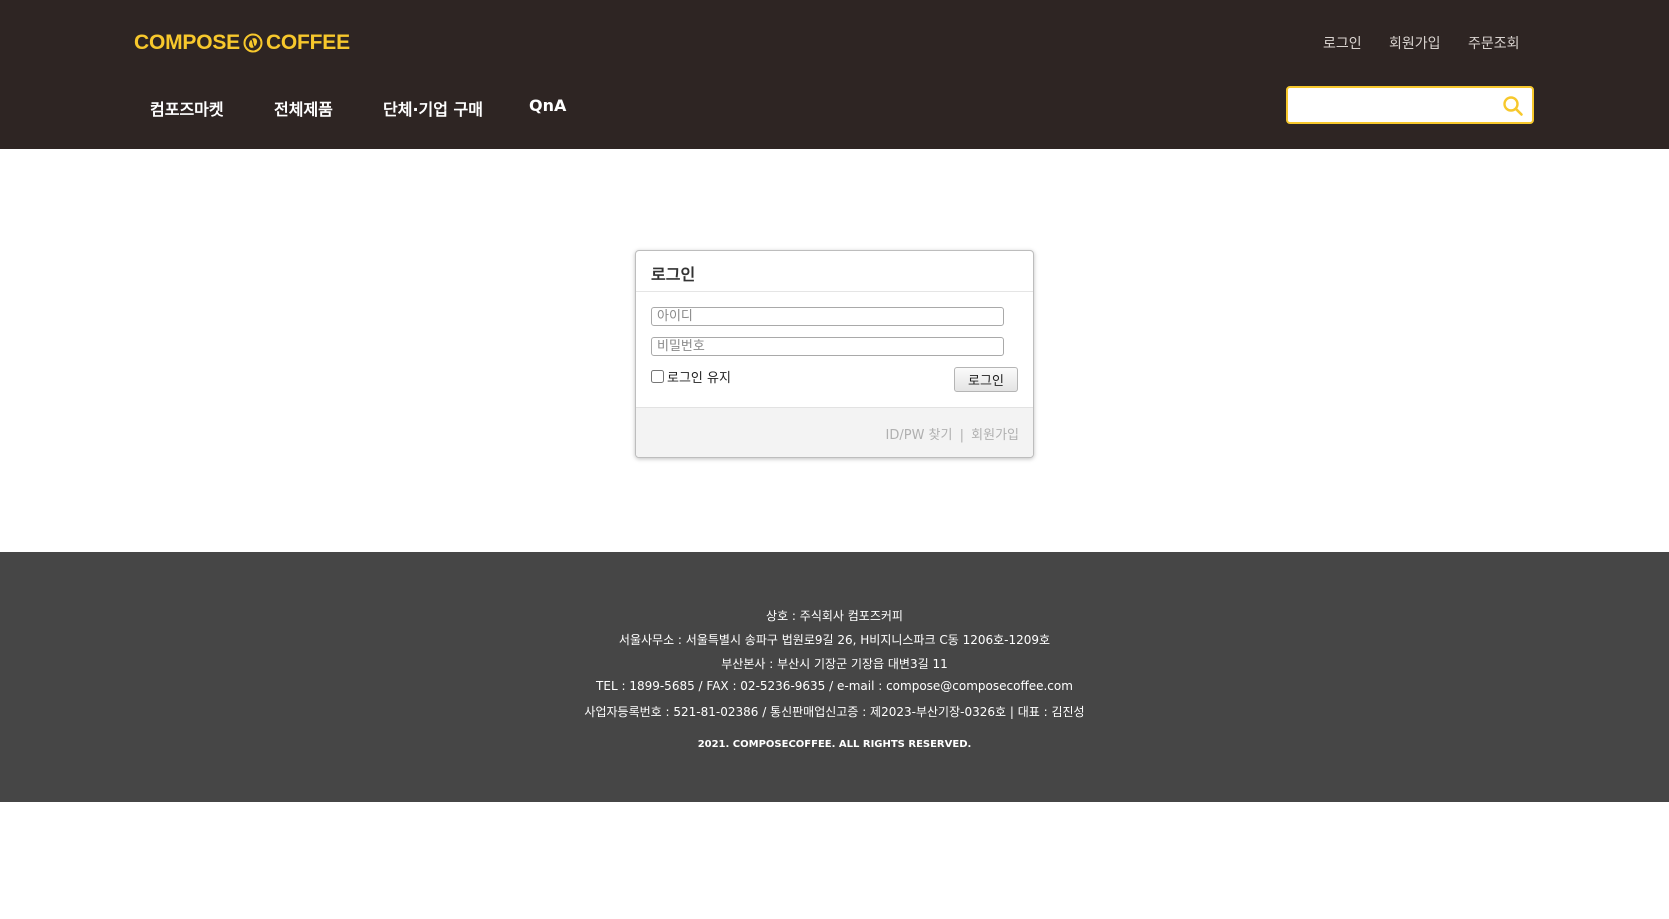  What do you see at coordinates (187, 42) in the screenshot?
I see `logo-text-left: COMPOSE` at bounding box center [187, 42].